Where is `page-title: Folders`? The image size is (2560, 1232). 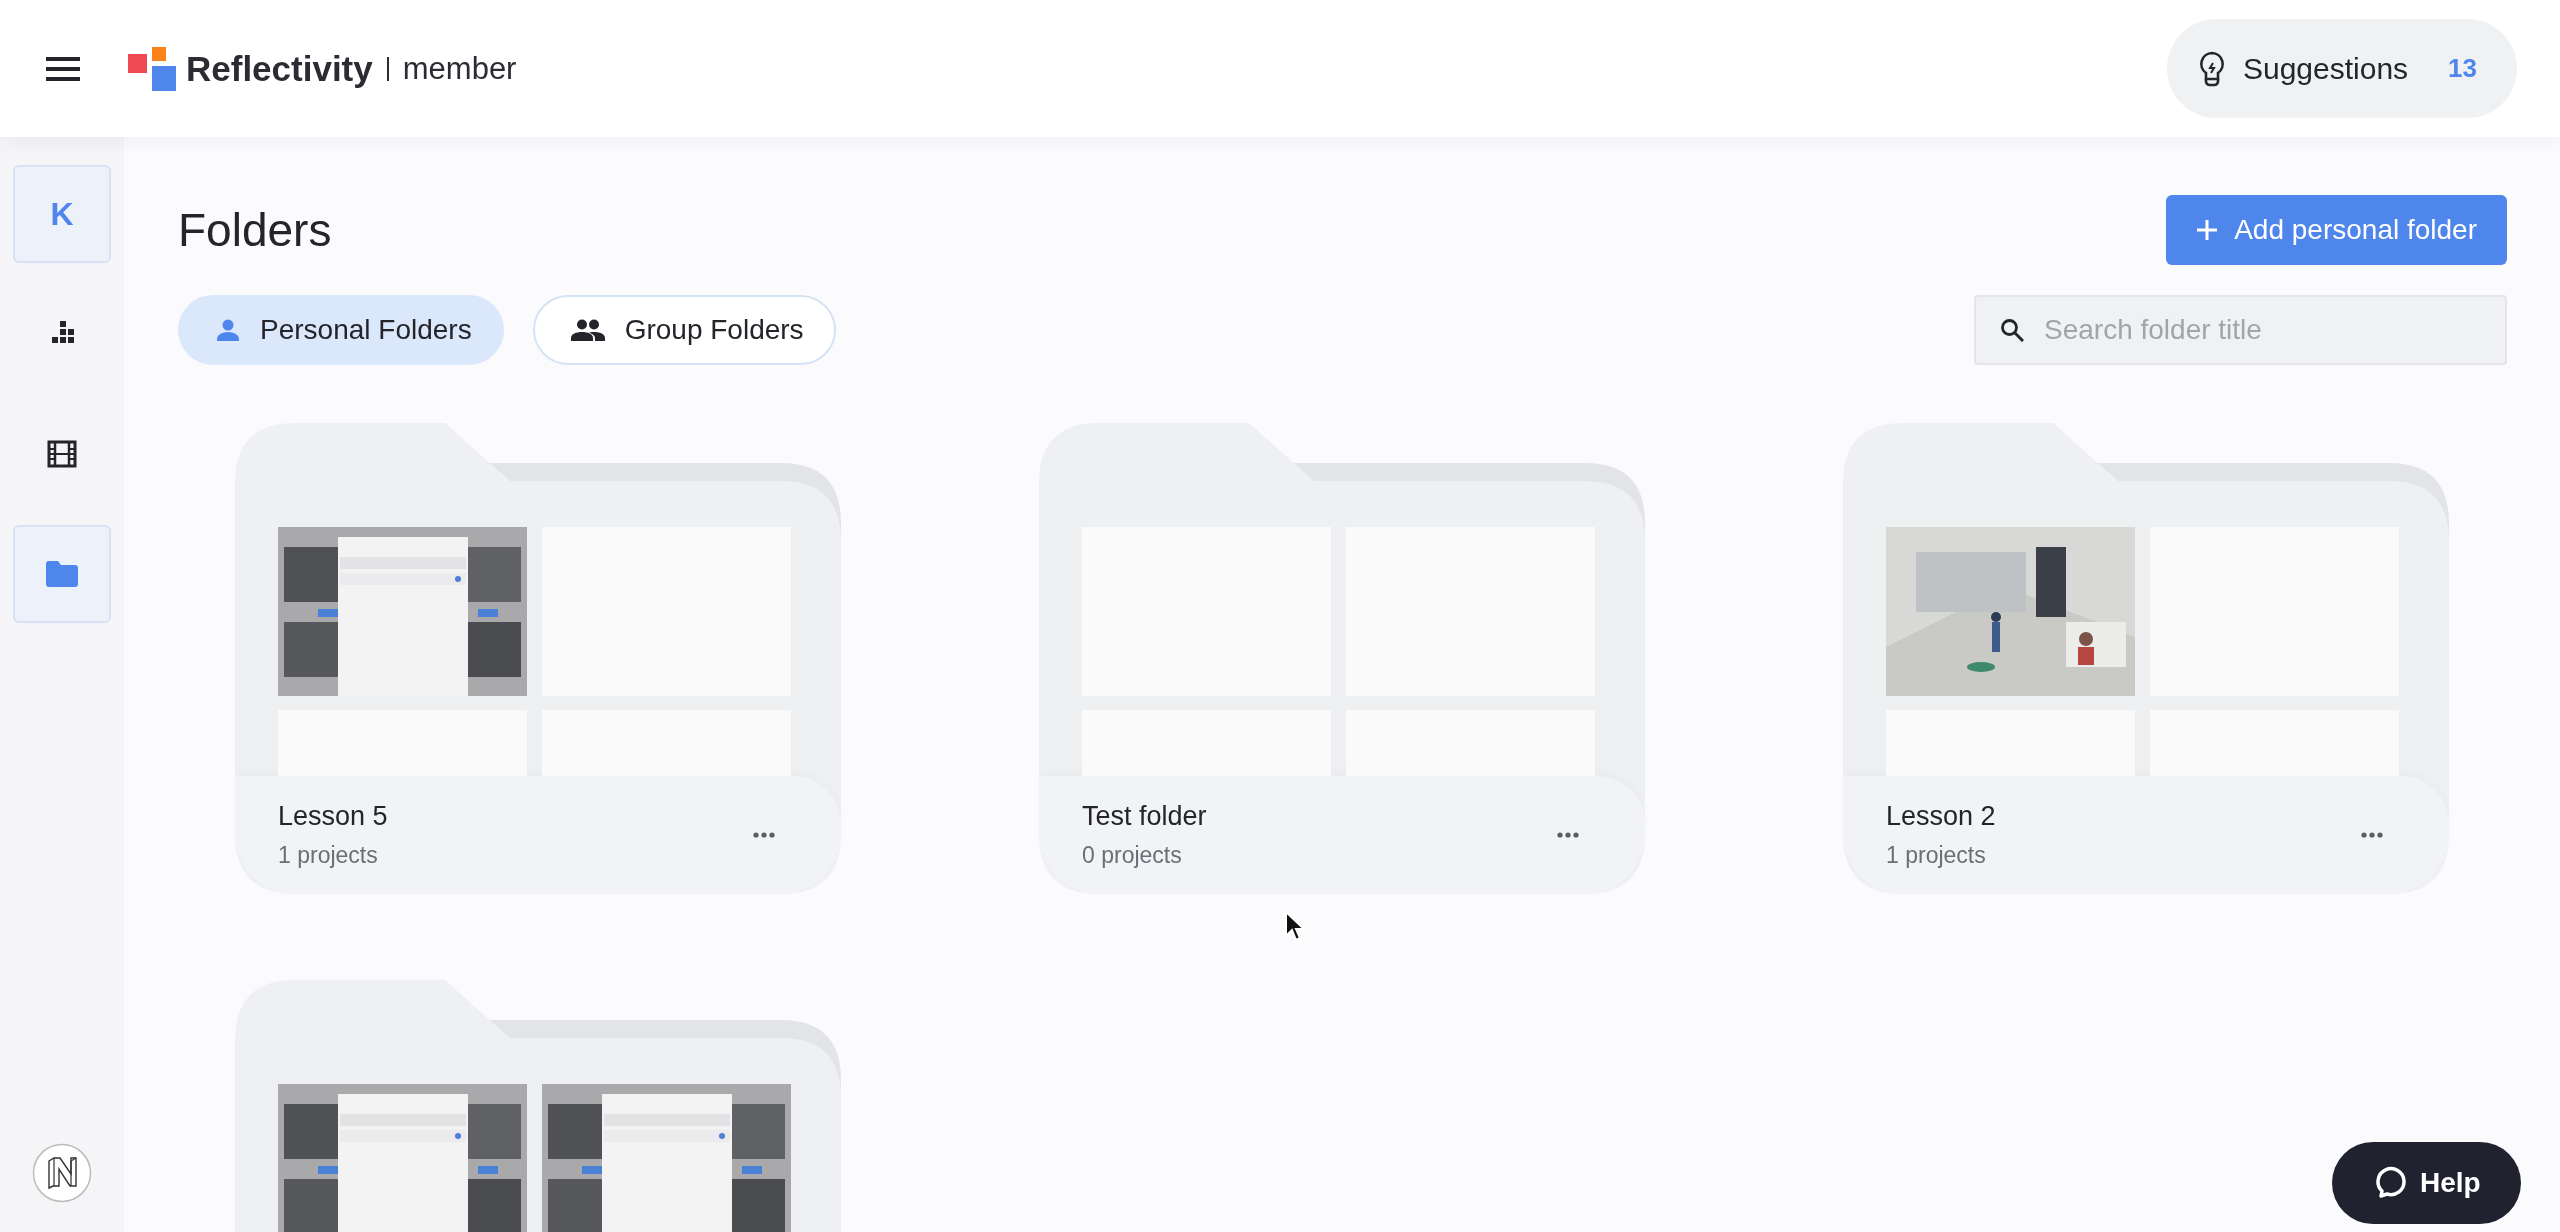 page-title: Folders is located at coordinates (255, 230).